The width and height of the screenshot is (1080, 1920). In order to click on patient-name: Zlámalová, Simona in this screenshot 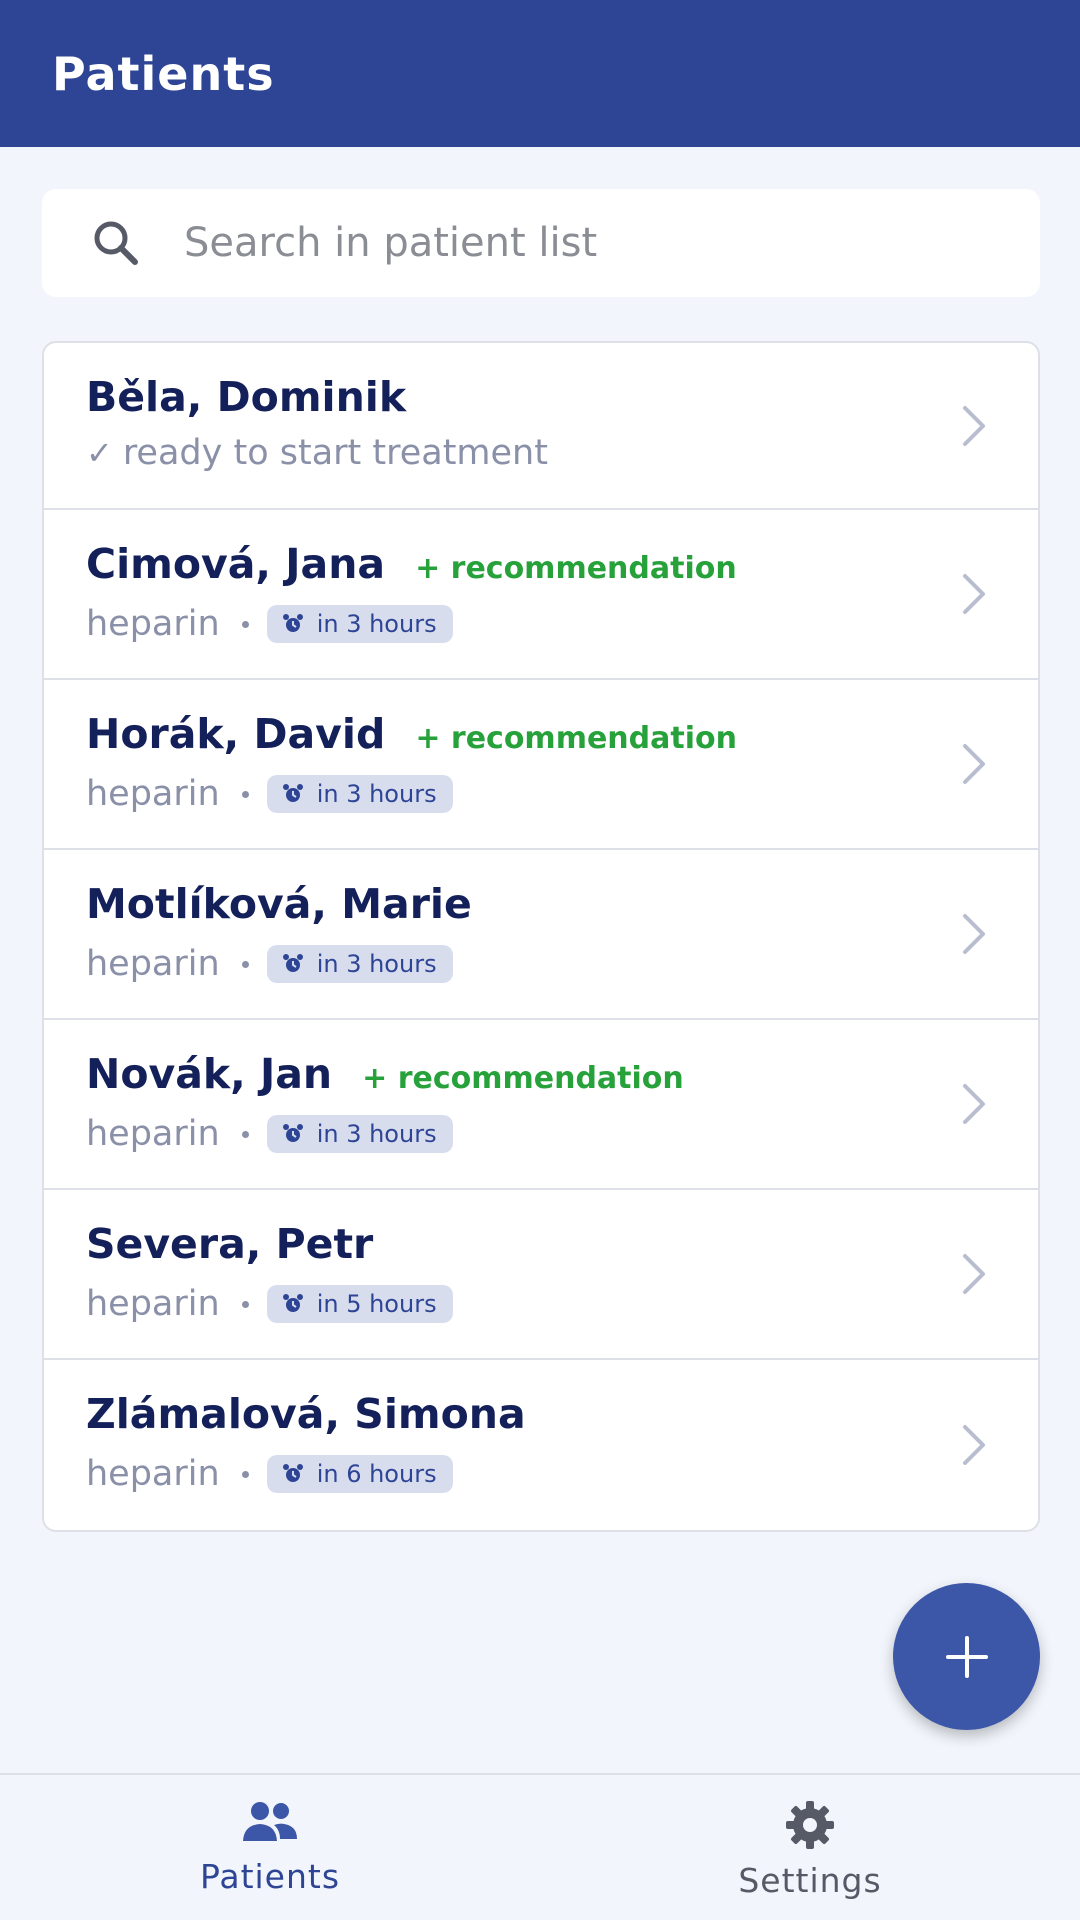, I will do `click(306, 1414)`.